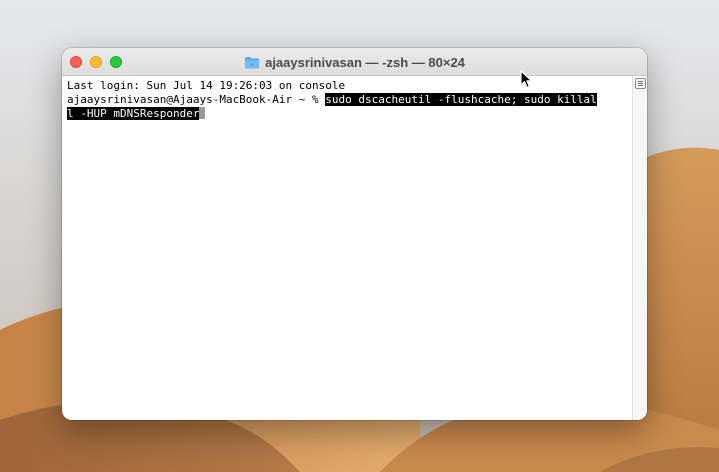 This screenshot has width=719, height=472. I want to click on shell-prompt: ajaaysrinivasan@Ajaays-MacBook-Air ~ %, so click(196, 99).